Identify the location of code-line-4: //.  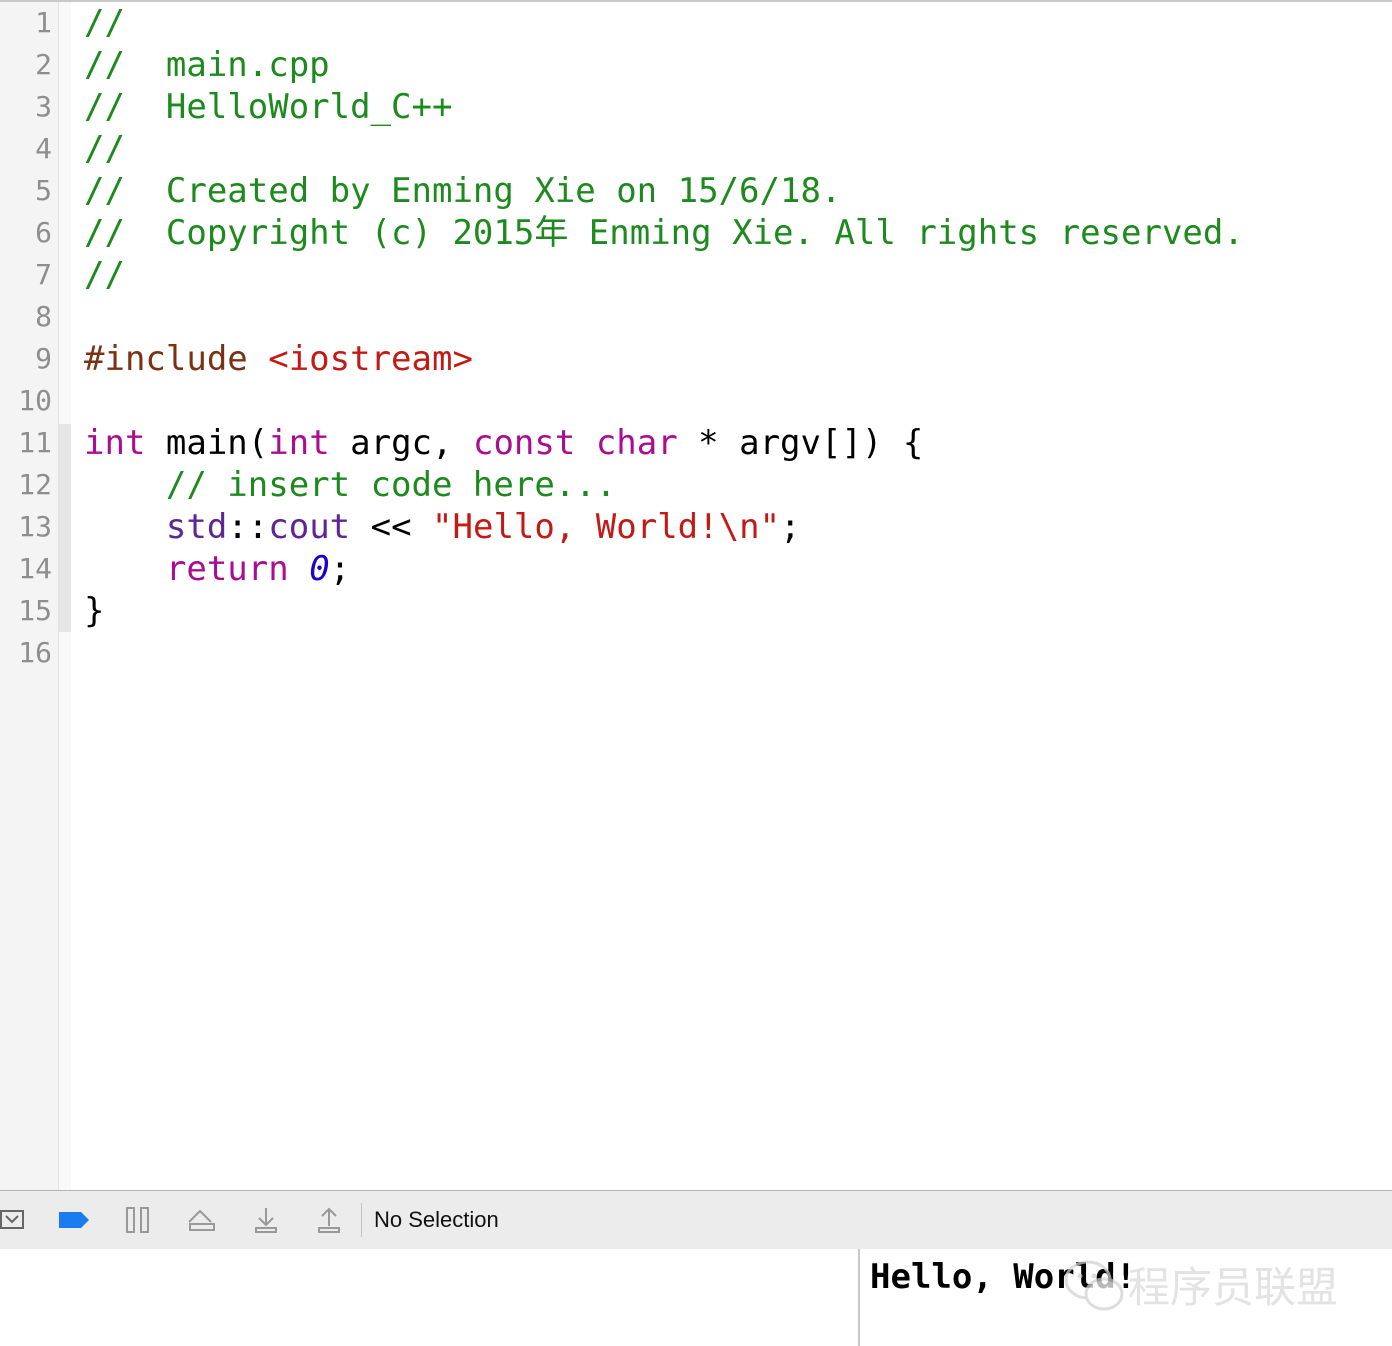
(104, 149).